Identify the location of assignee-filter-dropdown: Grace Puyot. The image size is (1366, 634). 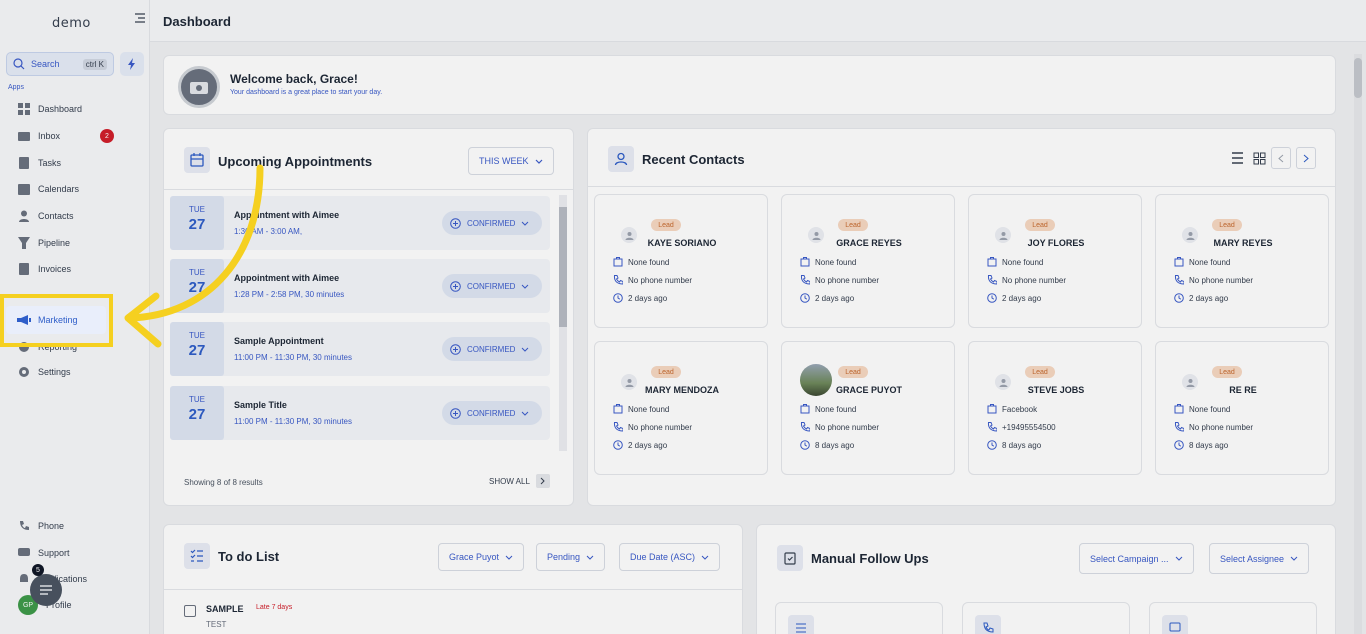
(481, 557).